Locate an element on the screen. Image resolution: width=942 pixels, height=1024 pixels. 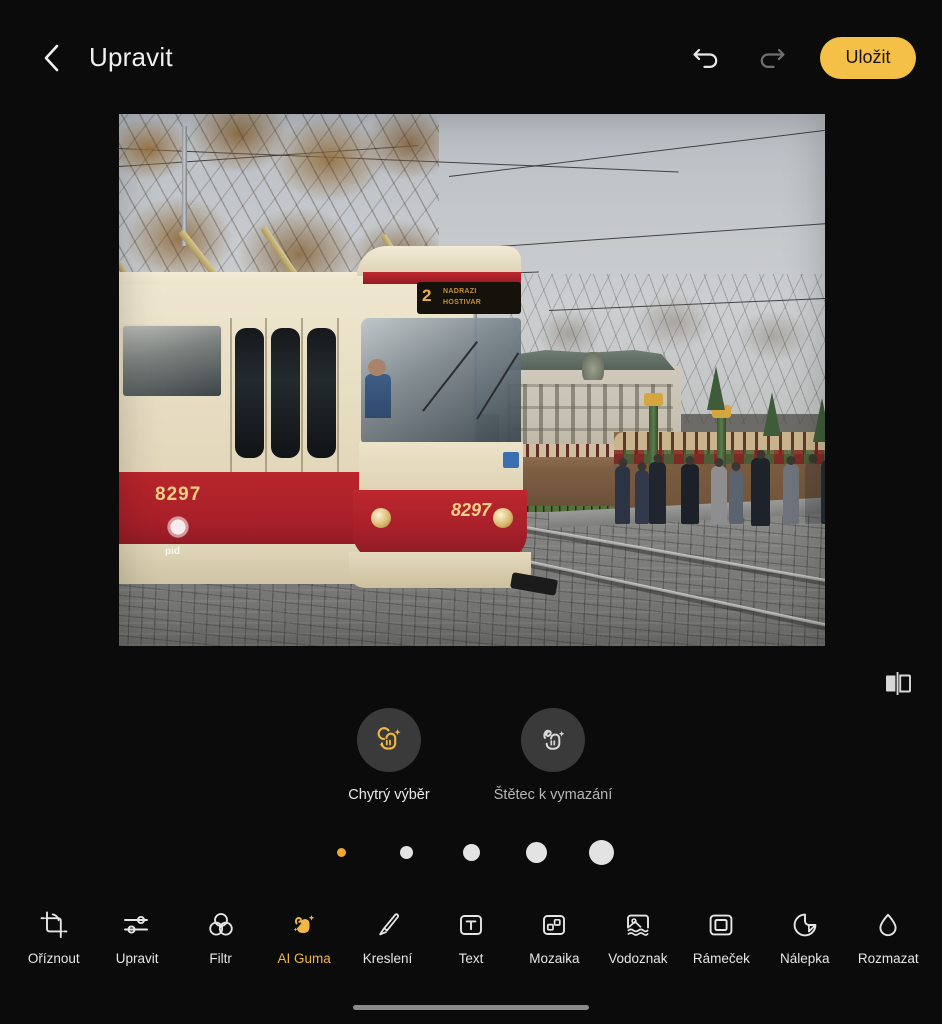
tool-blur: Rozmazat is located at coordinates (888, 937).